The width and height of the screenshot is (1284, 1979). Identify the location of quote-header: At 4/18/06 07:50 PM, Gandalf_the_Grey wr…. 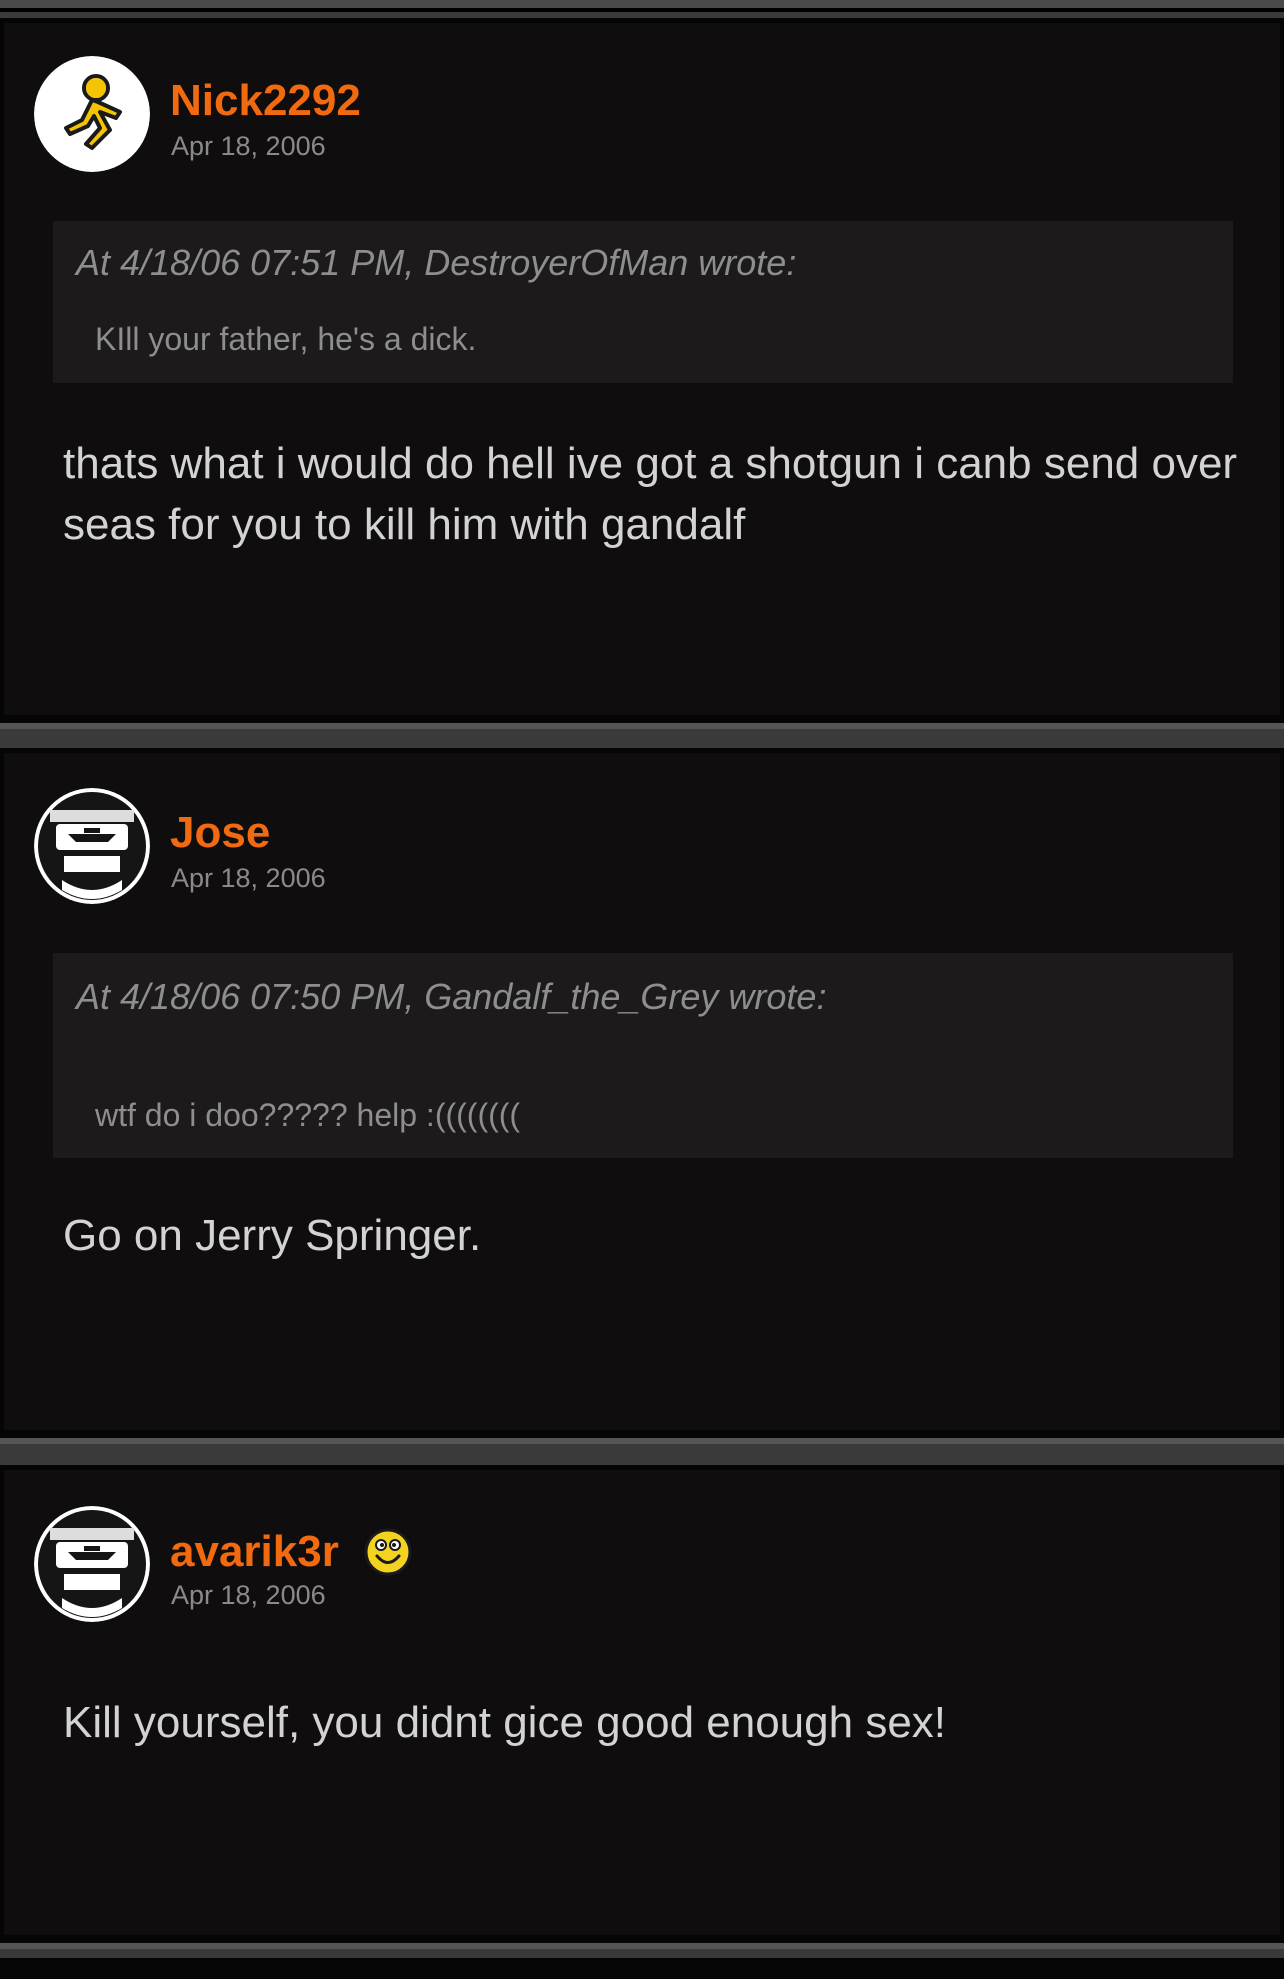
(451, 996).